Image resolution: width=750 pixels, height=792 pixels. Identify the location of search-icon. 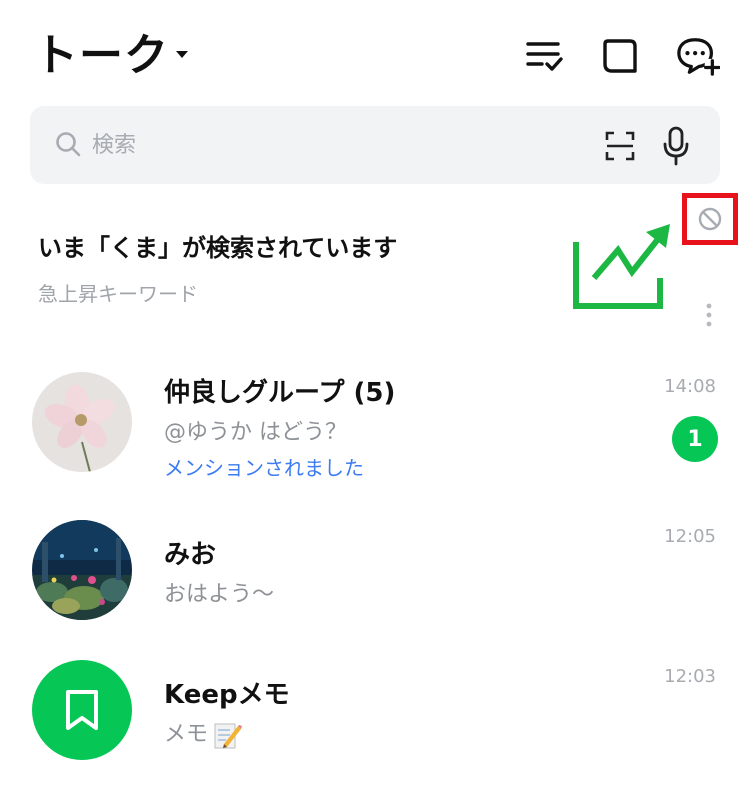
(68, 144).